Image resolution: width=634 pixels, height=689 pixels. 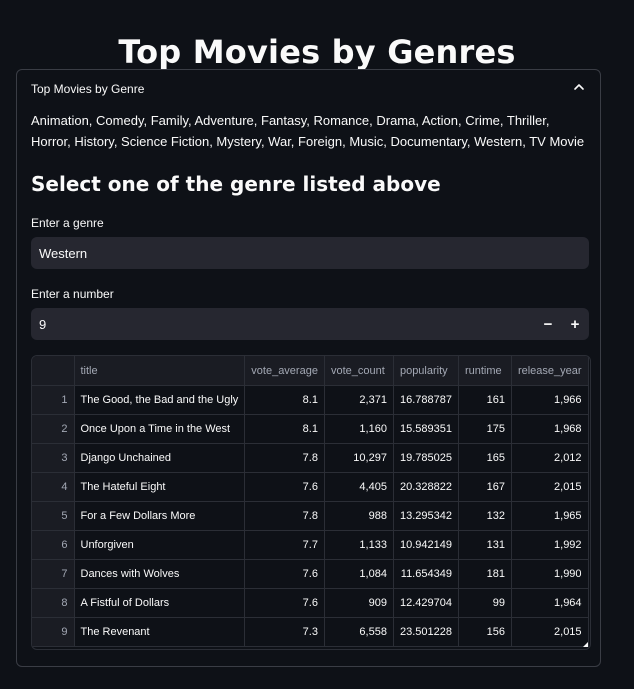 I want to click on table-cell: 165, so click(x=485, y=458).